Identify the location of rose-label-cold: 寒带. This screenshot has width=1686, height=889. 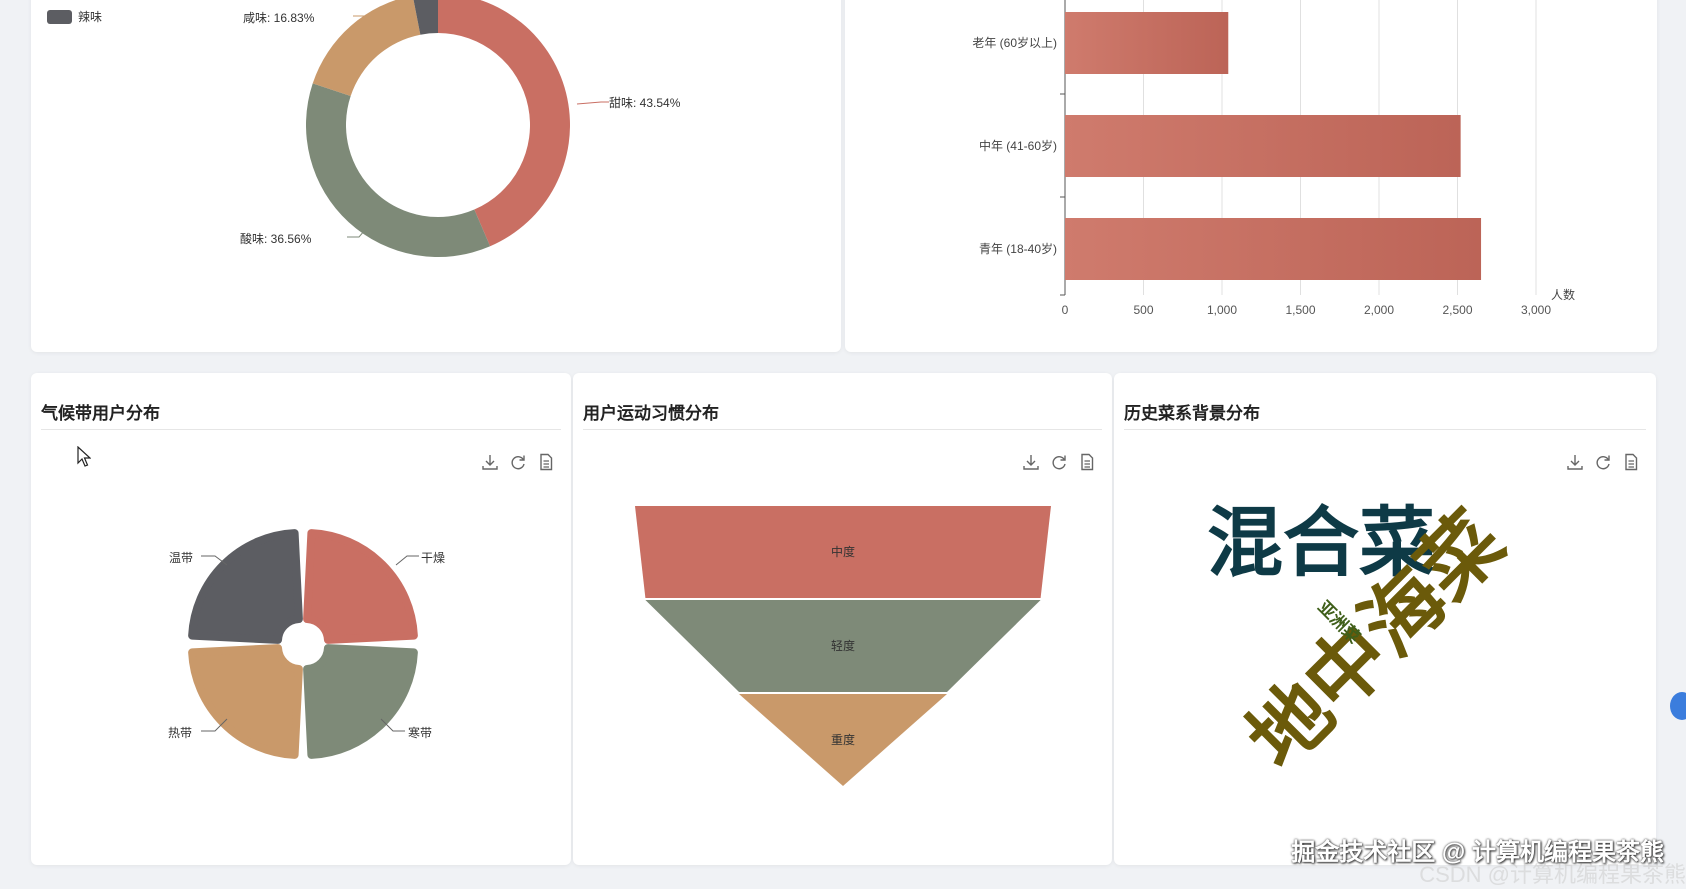
(420, 733).